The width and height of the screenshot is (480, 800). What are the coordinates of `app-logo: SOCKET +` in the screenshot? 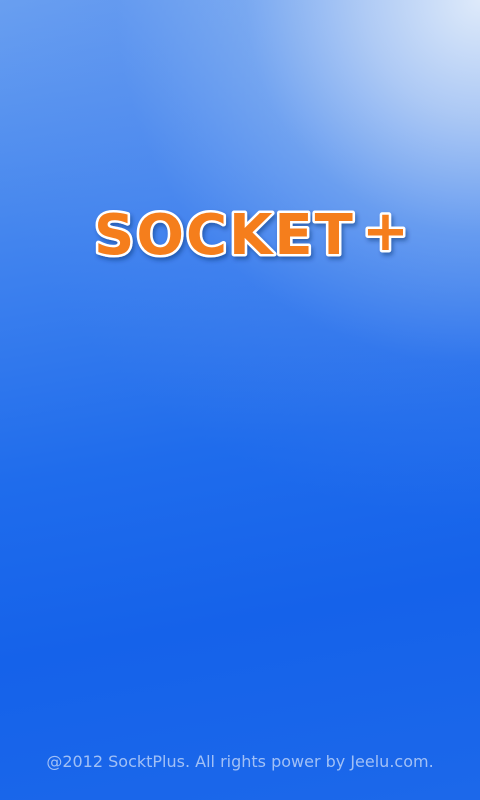 It's located at (252, 233).